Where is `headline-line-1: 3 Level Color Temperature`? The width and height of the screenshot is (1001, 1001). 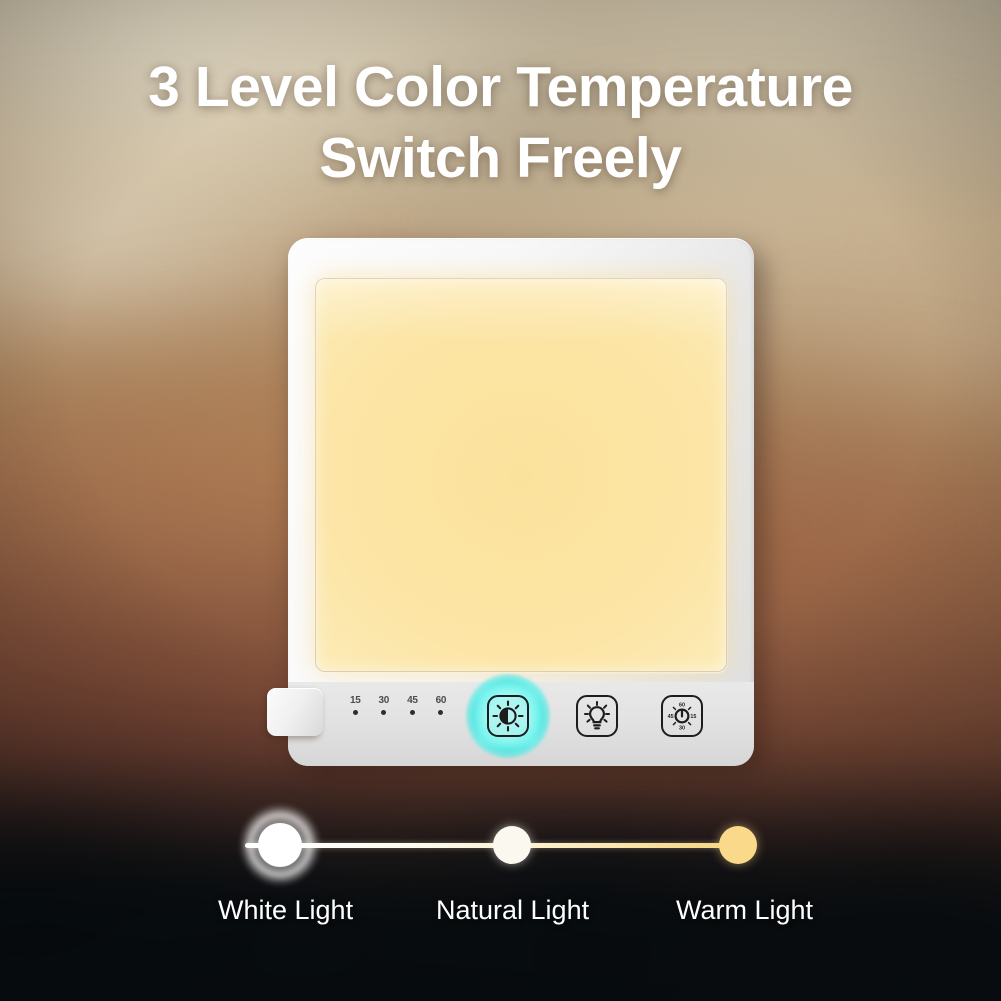 headline-line-1: 3 Level Color Temperature is located at coordinates (500, 87).